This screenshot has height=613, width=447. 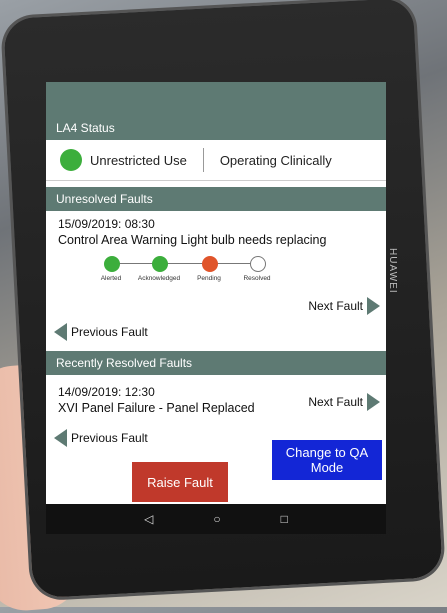 I want to click on status-indicator, so click(x=71, y=160).